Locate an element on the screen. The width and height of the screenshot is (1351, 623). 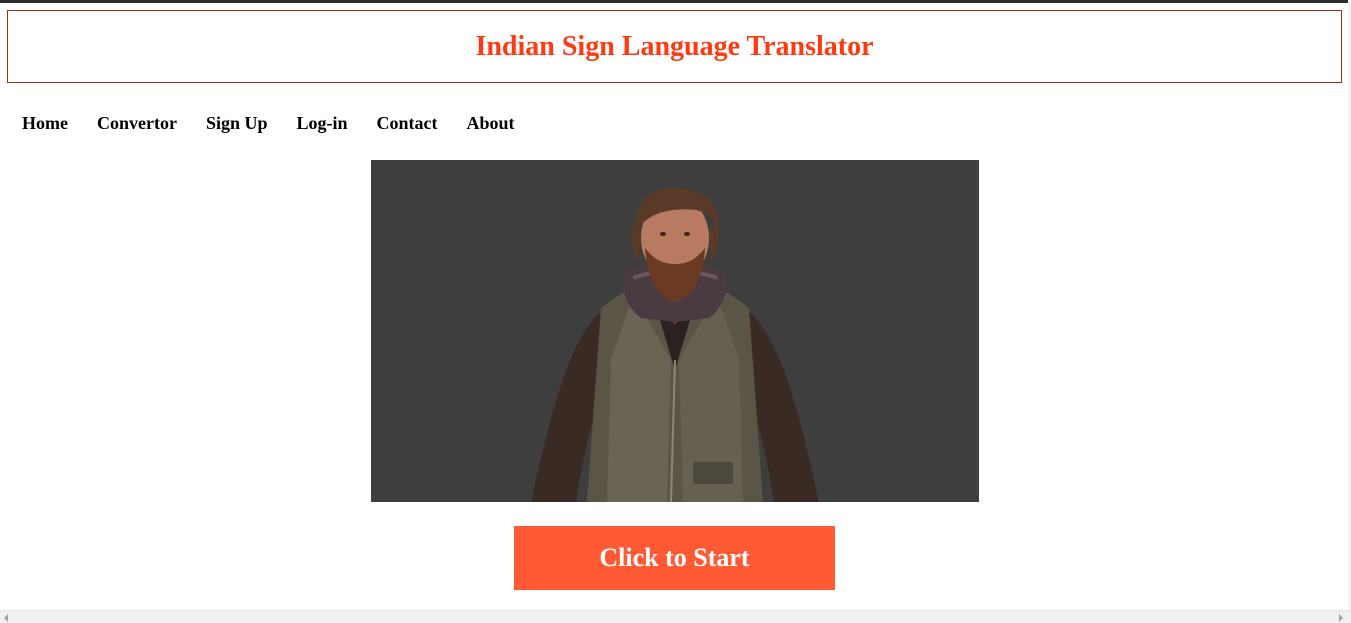
nav-link-log-in: Log-in is located at coordinates (322, 123).